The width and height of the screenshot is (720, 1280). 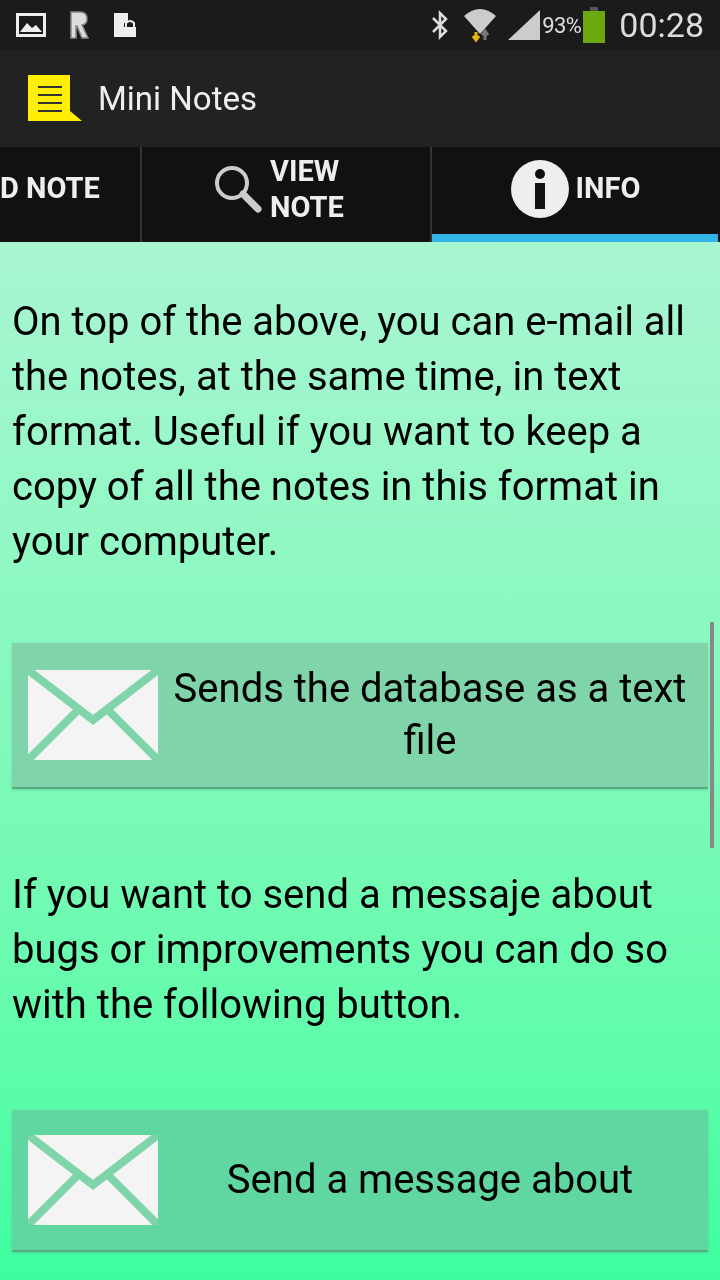 What do you see at coordinates (79, 25) in the screenshot?
I see `letter-r-icon` at bounding box center [79, 25].